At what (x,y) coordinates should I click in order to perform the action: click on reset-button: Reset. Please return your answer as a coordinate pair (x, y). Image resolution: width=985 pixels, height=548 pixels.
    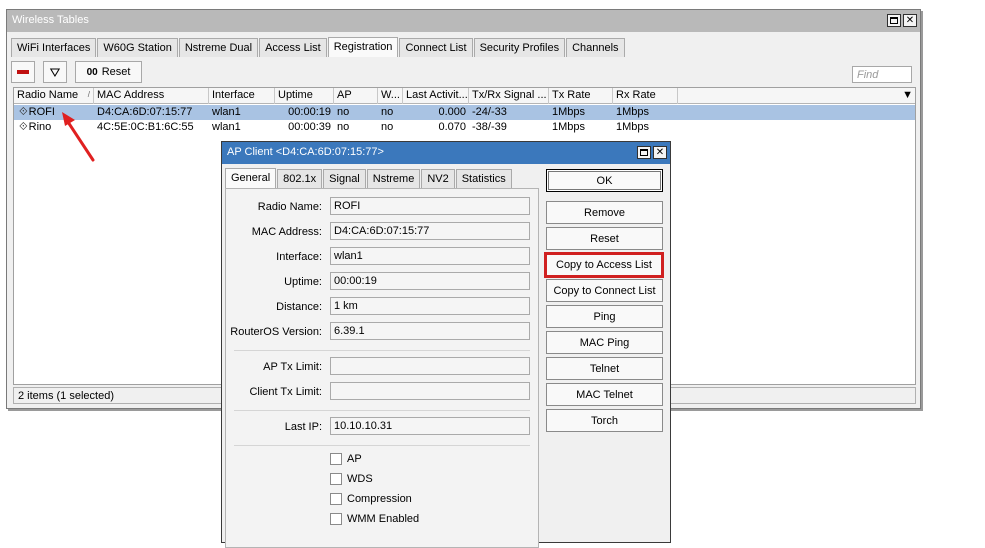
    Looking at the image, I should click on (604, 238).